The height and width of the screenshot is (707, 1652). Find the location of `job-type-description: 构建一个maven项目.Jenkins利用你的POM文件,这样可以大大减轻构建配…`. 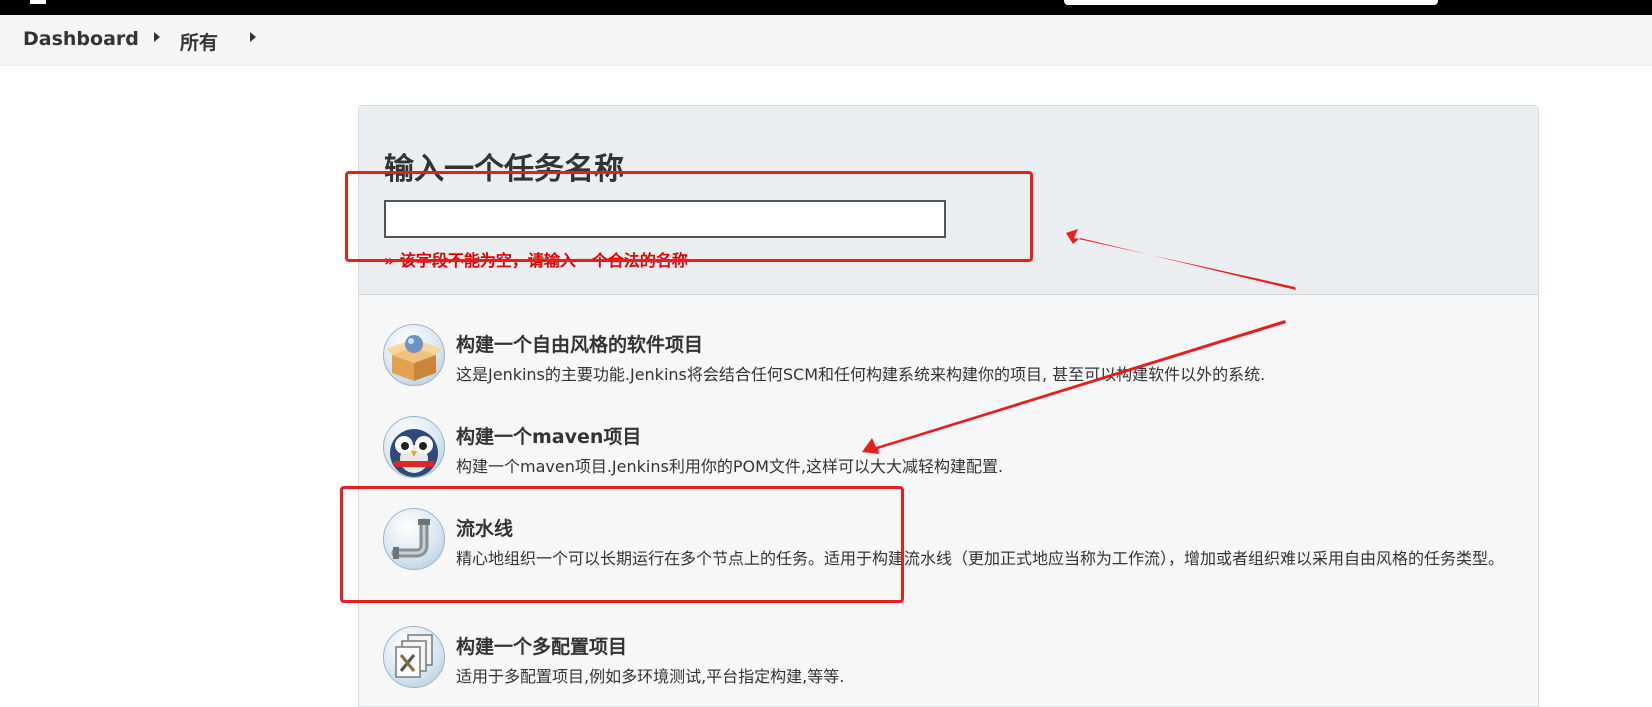

job-type-description: 构建一个maven项目.Jenkins利用你的POM文件,这样可以大大减轻构建配… is located at coordinates (730, 466).